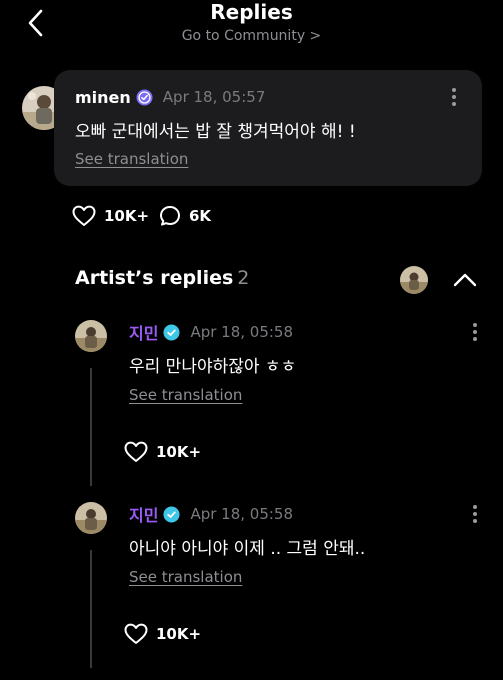  I want to click on comment-timestamp: Apr 18, 05:57, so click(214, 97).